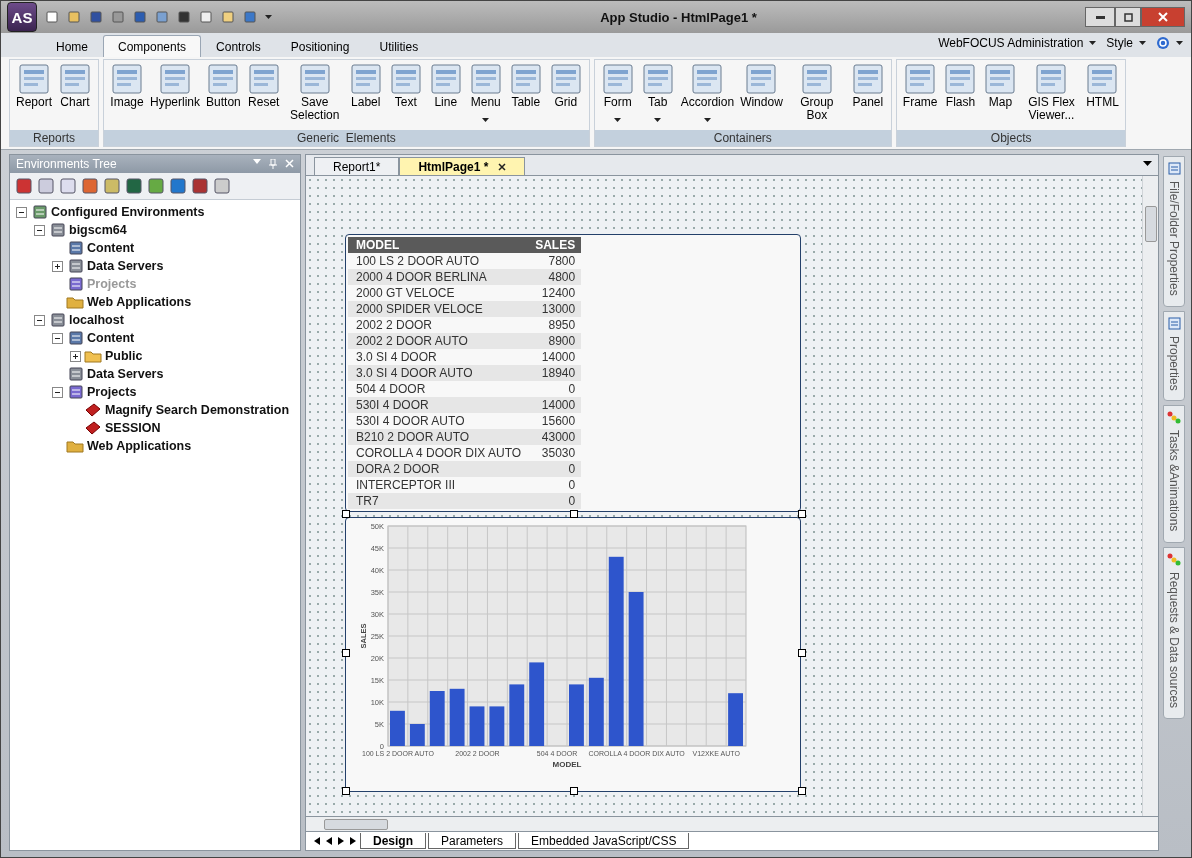 Image resolution: width=1192 pixels, height=858 pixels. Describe the element at coordinates (1174, 632) in the screenshot. I see `side-tab: Requests & Data sources` at that location.